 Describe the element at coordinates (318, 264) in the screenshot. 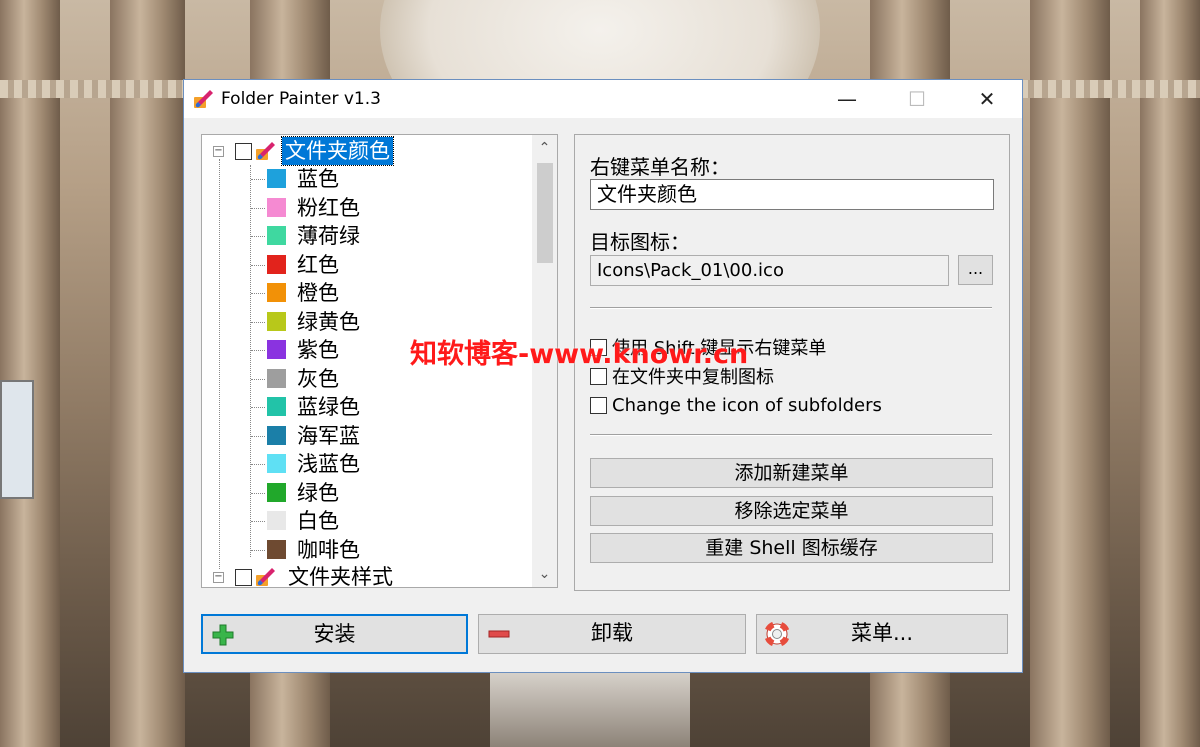

I see `tree-item-label: 红色` at that location.